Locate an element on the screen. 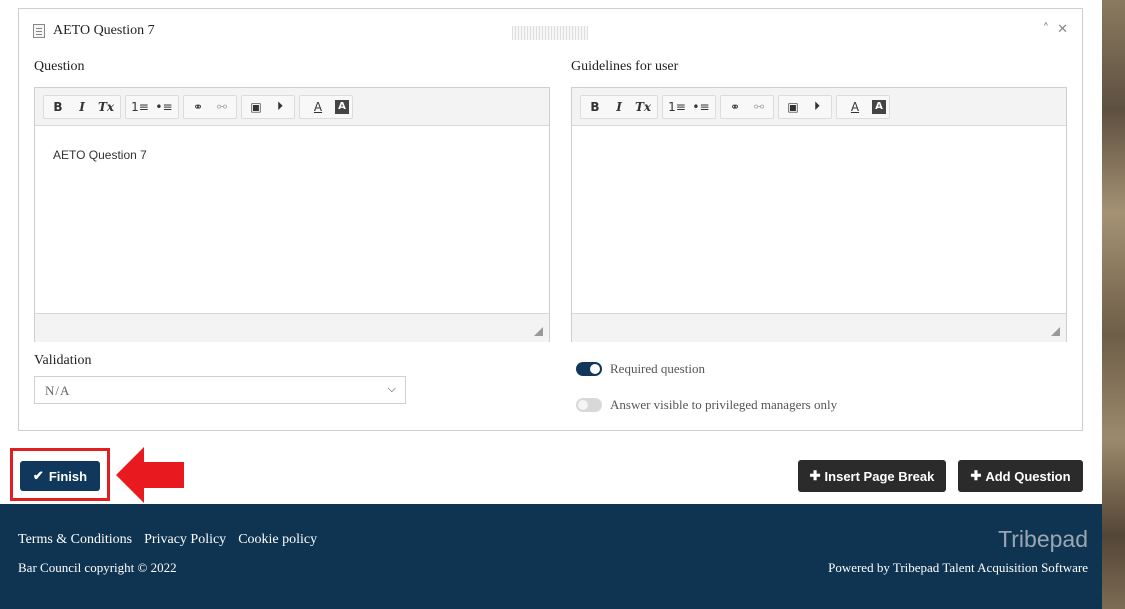 Image resolution: width=1125 pixels, height=609 pixels. validation-label: Validation is located at coordinates (63, 360).